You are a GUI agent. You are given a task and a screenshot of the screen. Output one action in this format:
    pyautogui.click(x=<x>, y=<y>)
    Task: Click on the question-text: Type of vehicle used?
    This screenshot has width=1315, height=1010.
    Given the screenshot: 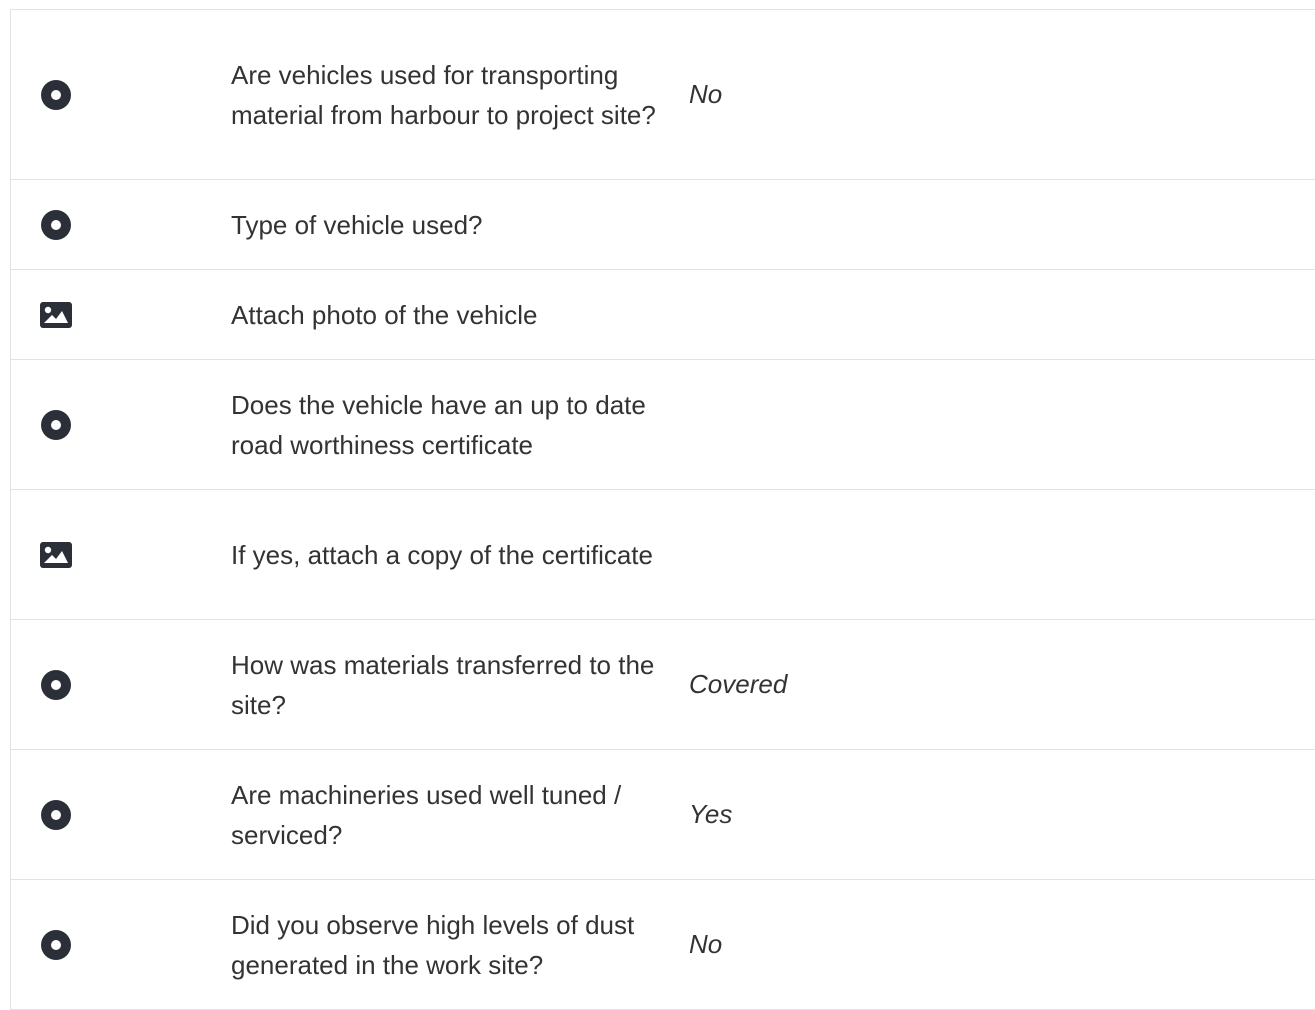 What is the action you would take?
    pyautogui.click(x=357, y=224)
    